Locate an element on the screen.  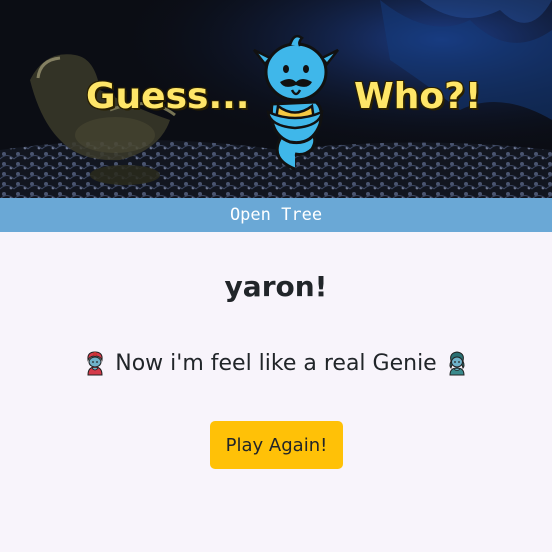
open-tree-link: Open Tree is located at coordinates (276, 215).